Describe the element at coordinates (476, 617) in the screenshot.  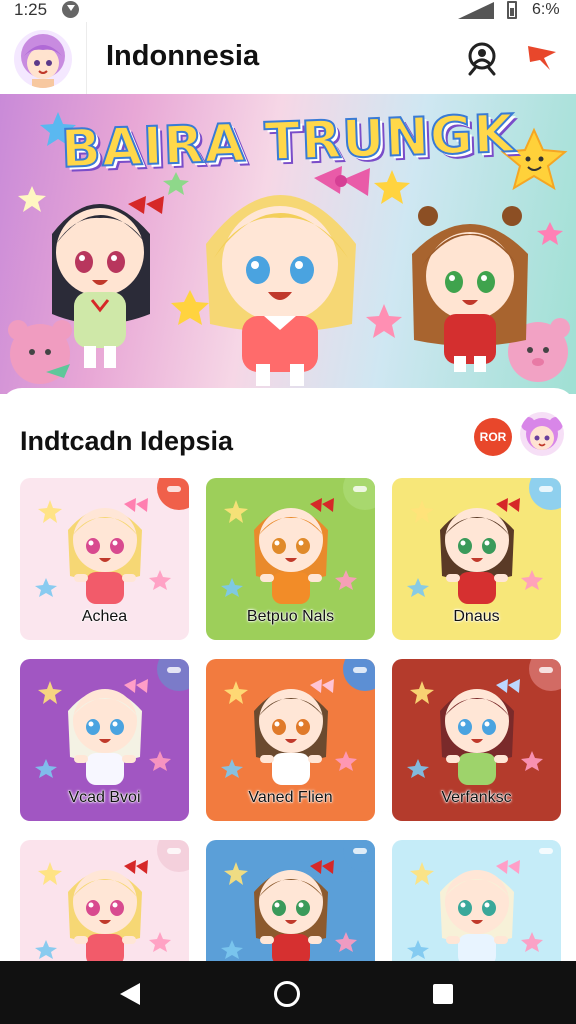
I see `tile-label: Dnaus` at that location.